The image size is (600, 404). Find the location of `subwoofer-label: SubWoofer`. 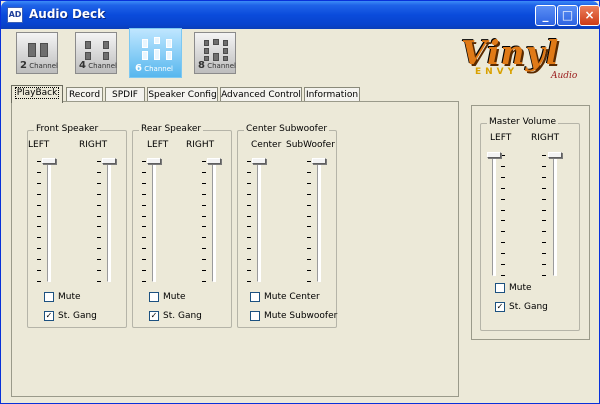

subwoofer-label: SubWoofer is located at coordinates (310, 145).